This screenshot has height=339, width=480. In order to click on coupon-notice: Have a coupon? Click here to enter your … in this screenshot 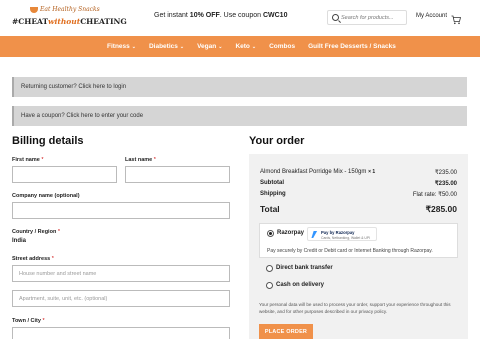, I will do `click(239, 116)`.